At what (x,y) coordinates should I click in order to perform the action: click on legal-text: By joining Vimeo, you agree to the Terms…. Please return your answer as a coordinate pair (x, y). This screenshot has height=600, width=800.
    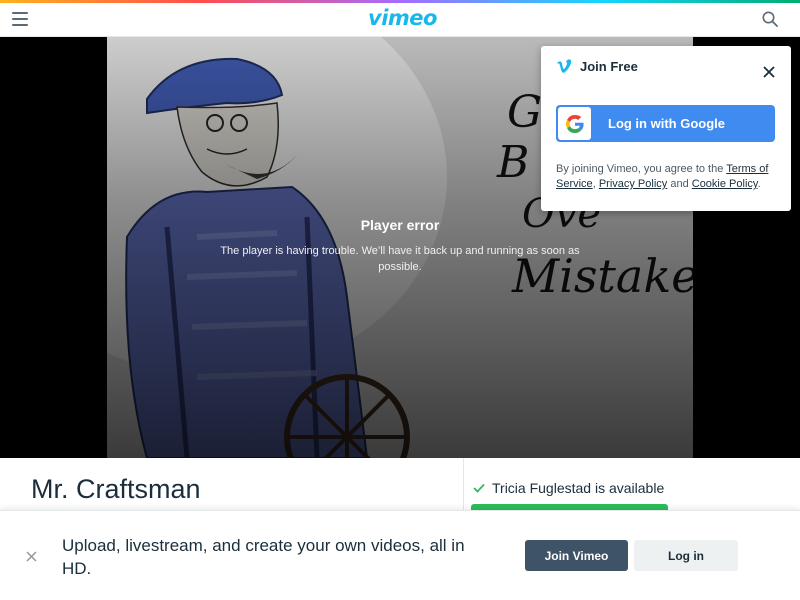
    Looking at the image, I should click on (668, 177).